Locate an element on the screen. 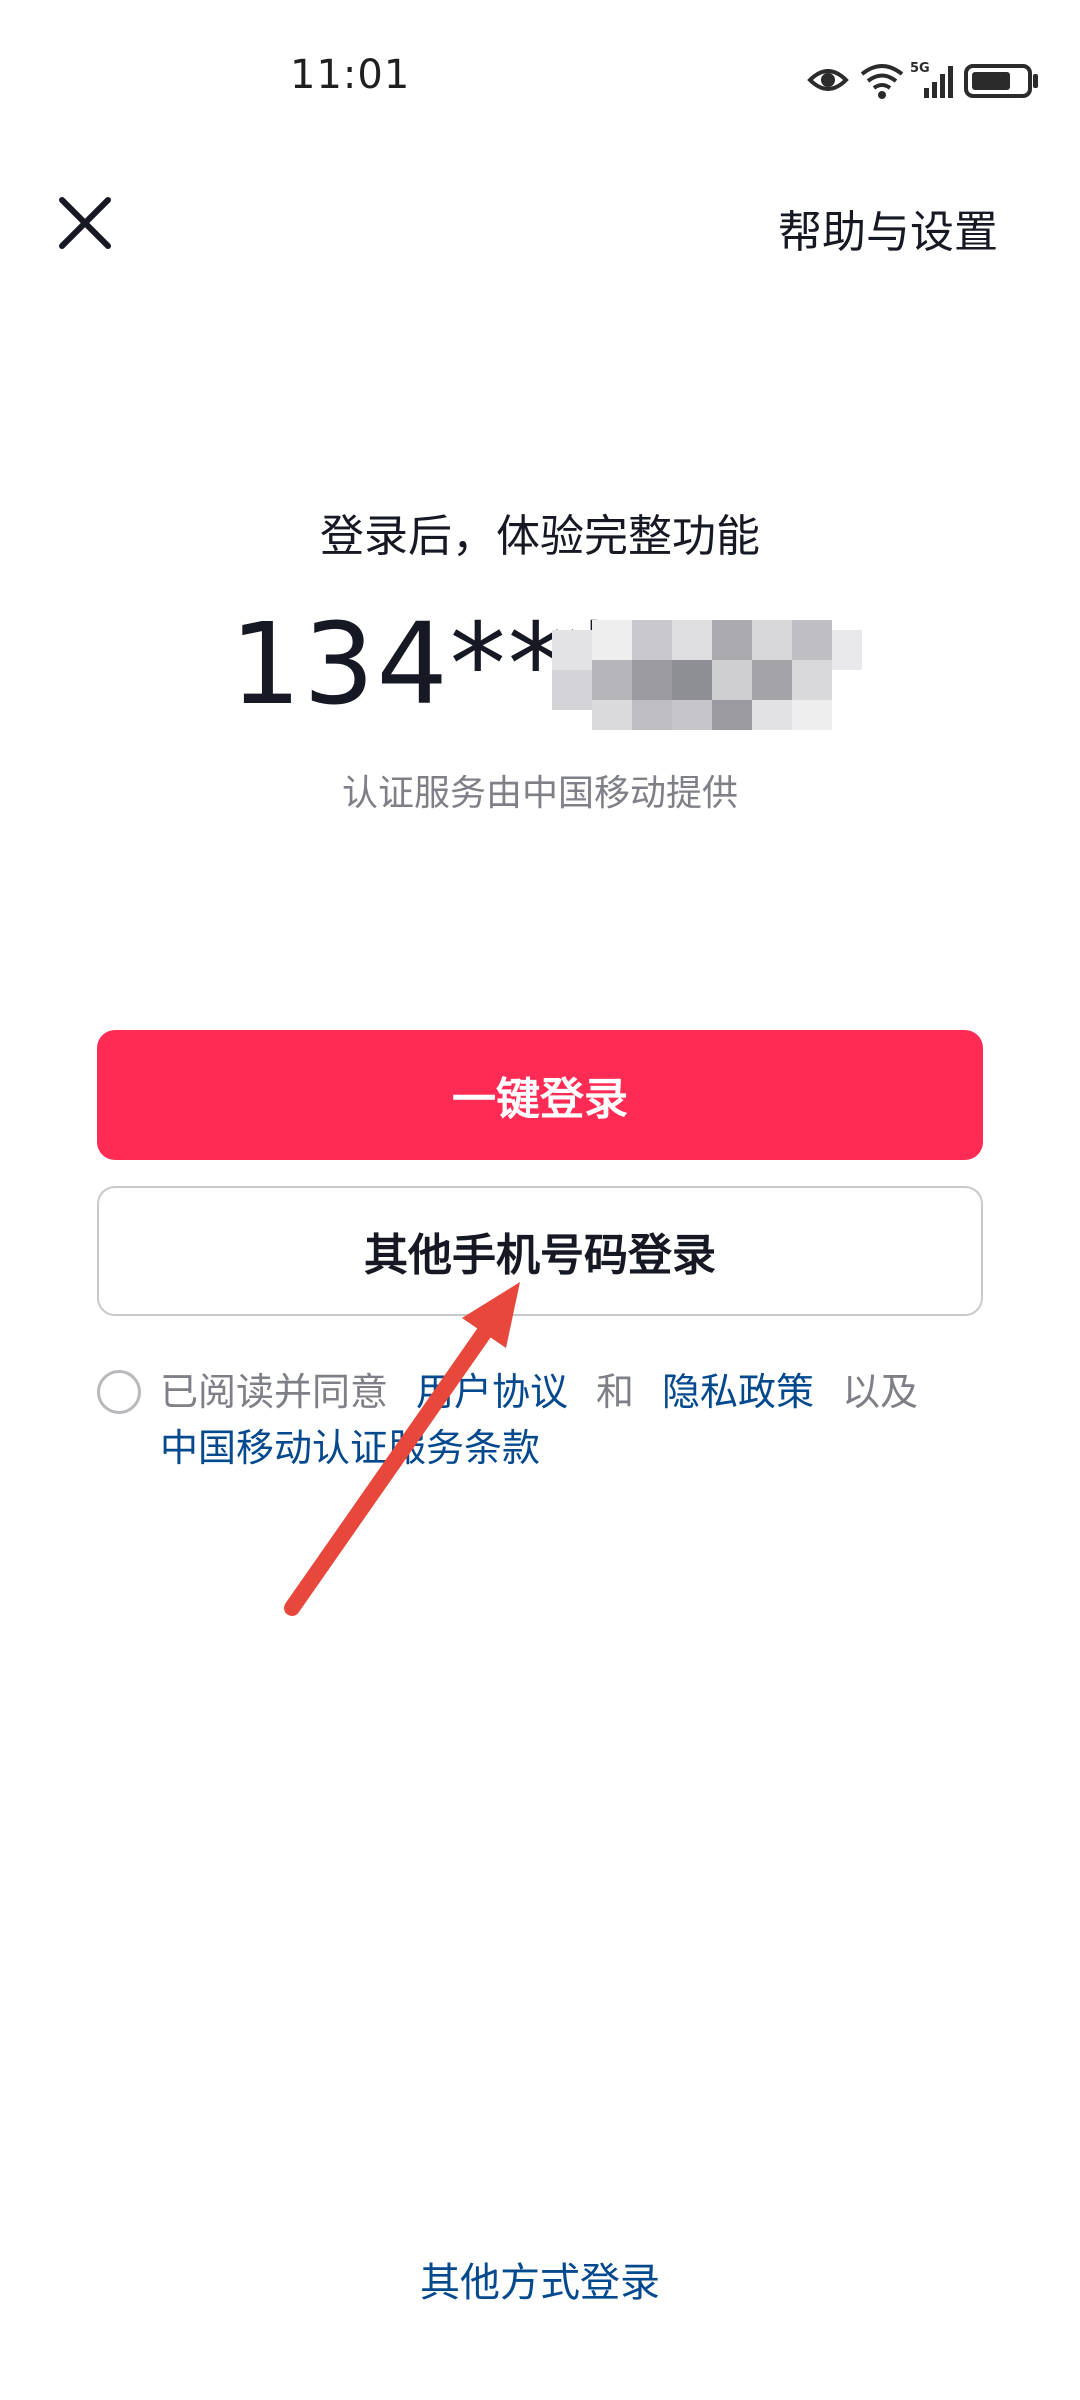  agreement-and: 和 is located at coordinates (615, 1392).